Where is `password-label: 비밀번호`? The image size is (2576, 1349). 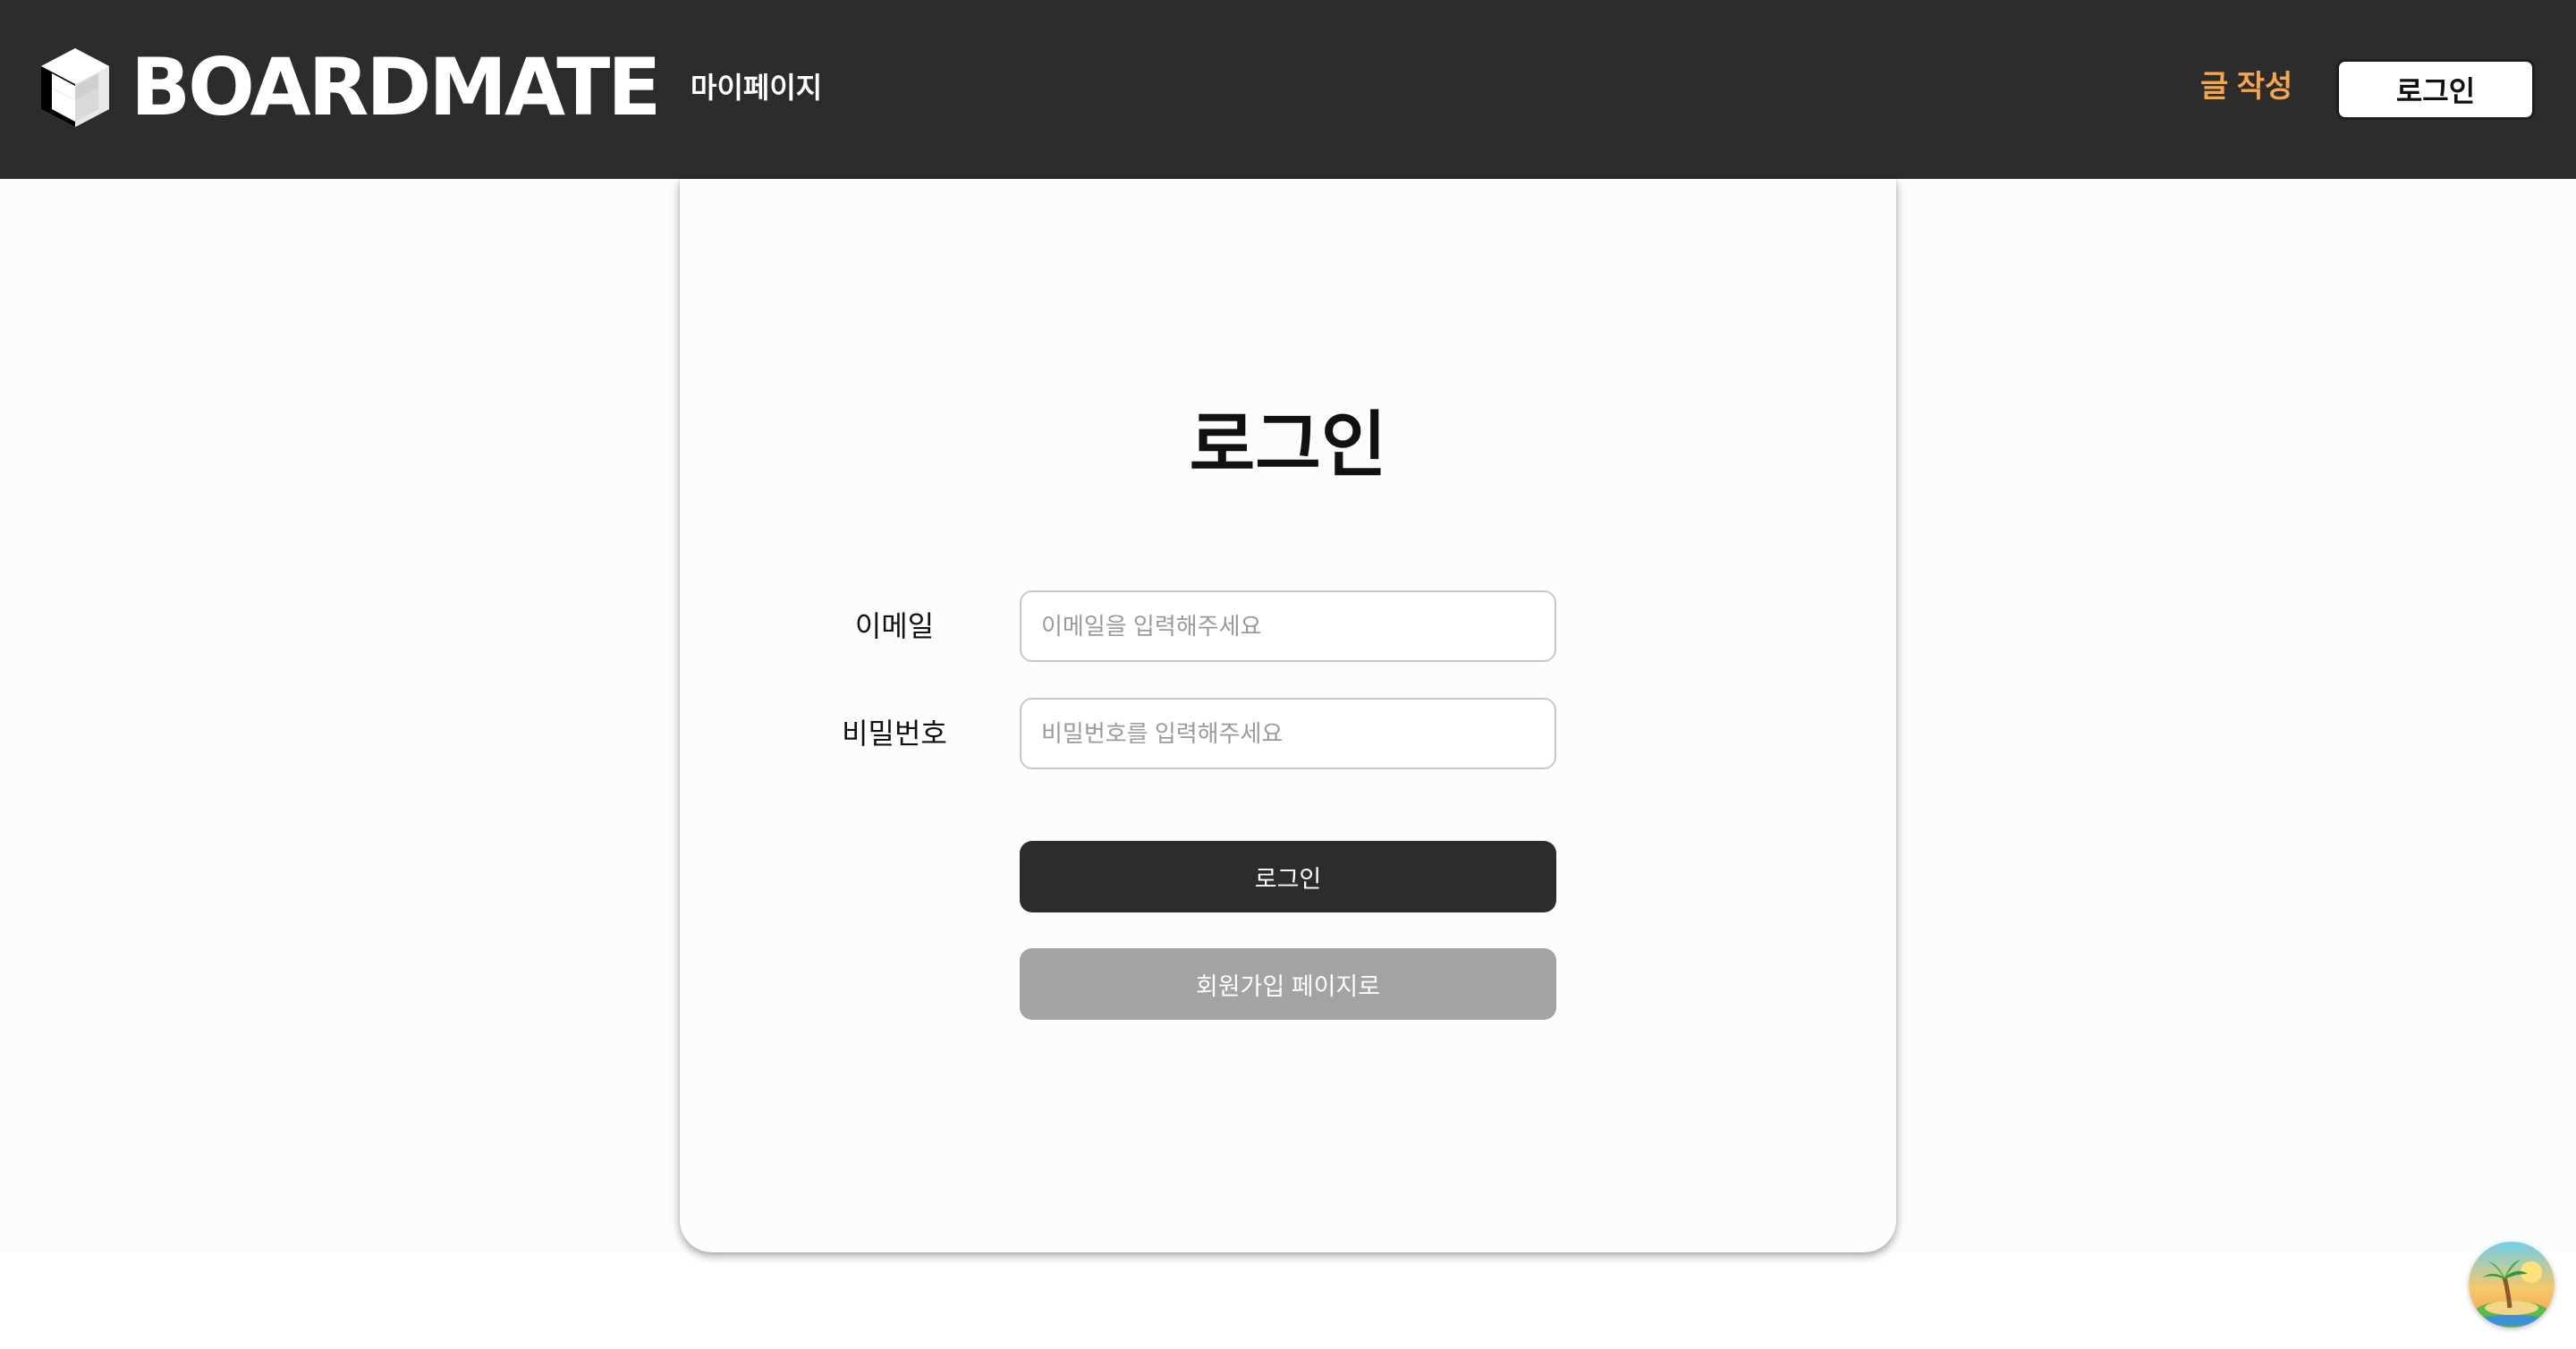
password-label: 비밀번호 is located at coordinates (894, 733).